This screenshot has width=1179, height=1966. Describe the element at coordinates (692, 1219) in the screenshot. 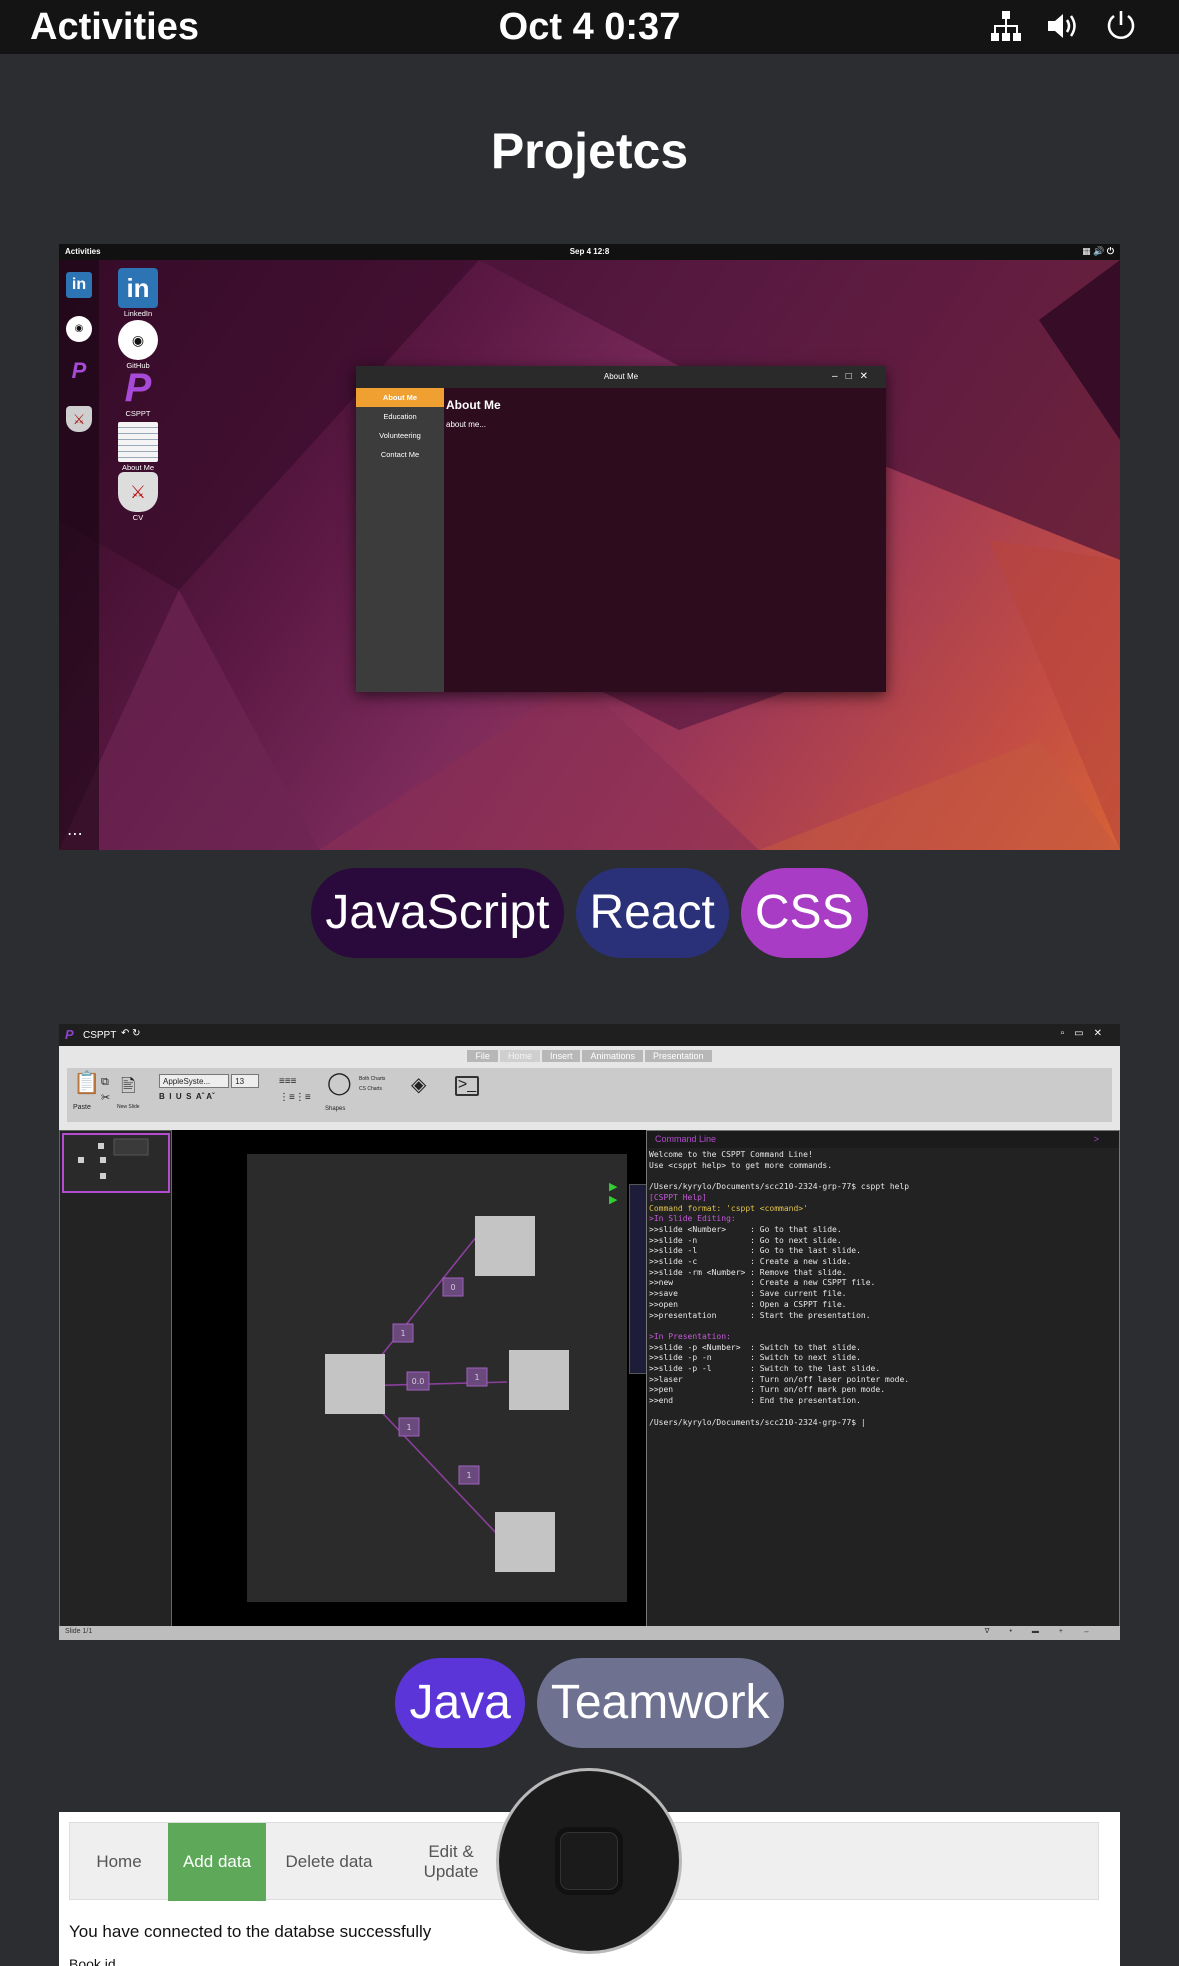

I see `terminal-line: >In Slide Editing:` at that location.